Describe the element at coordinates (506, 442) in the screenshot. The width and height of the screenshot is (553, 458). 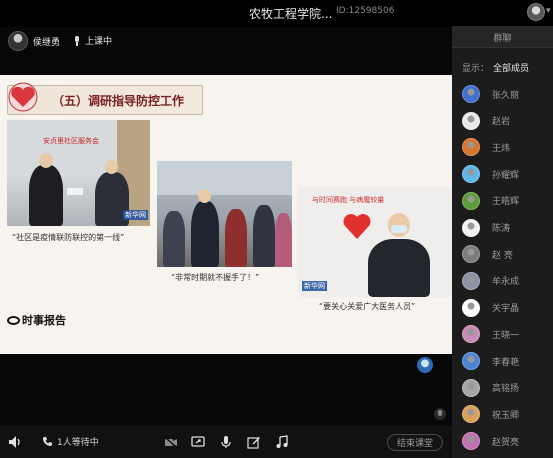
I see `member-name: 赵贺亮` at that location.